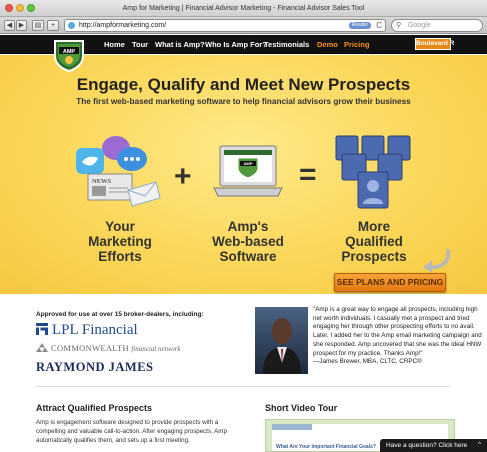 The width and height of the screenshot is (487, 452). What do you see at coordinates (286, 44) in the screenshot?
I see `nav-testimonials: Testimonials` at bounding box center [286, 44].